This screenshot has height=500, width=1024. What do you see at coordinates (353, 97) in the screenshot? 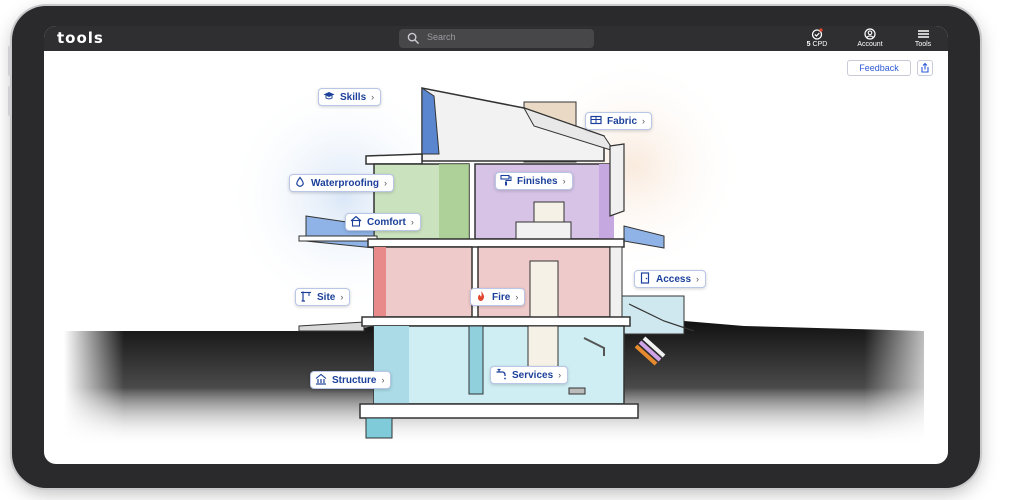
I see `category-label: Skills` at bounding box center [353, 97].